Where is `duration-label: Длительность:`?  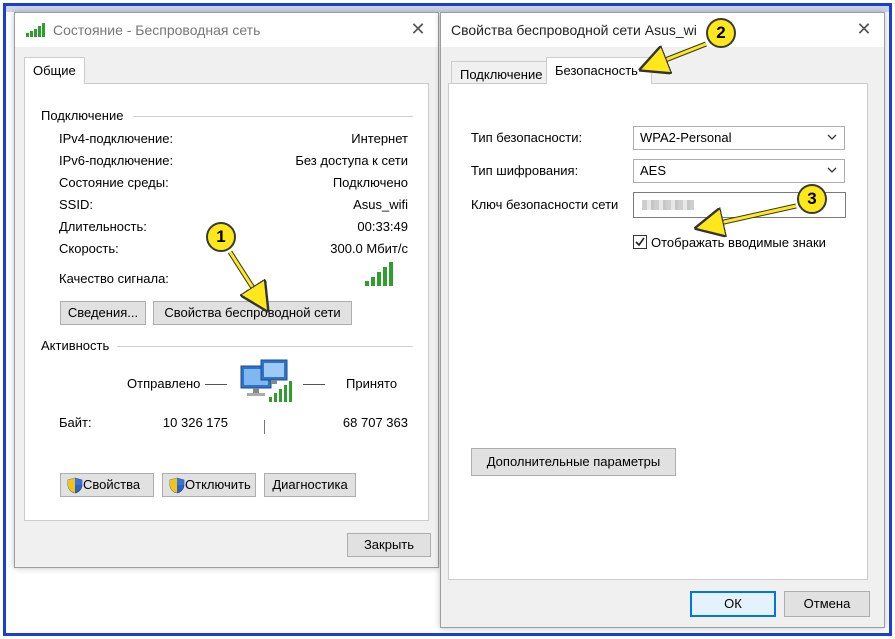 duration-label: Длительность: is located at coordinates (103, 226).